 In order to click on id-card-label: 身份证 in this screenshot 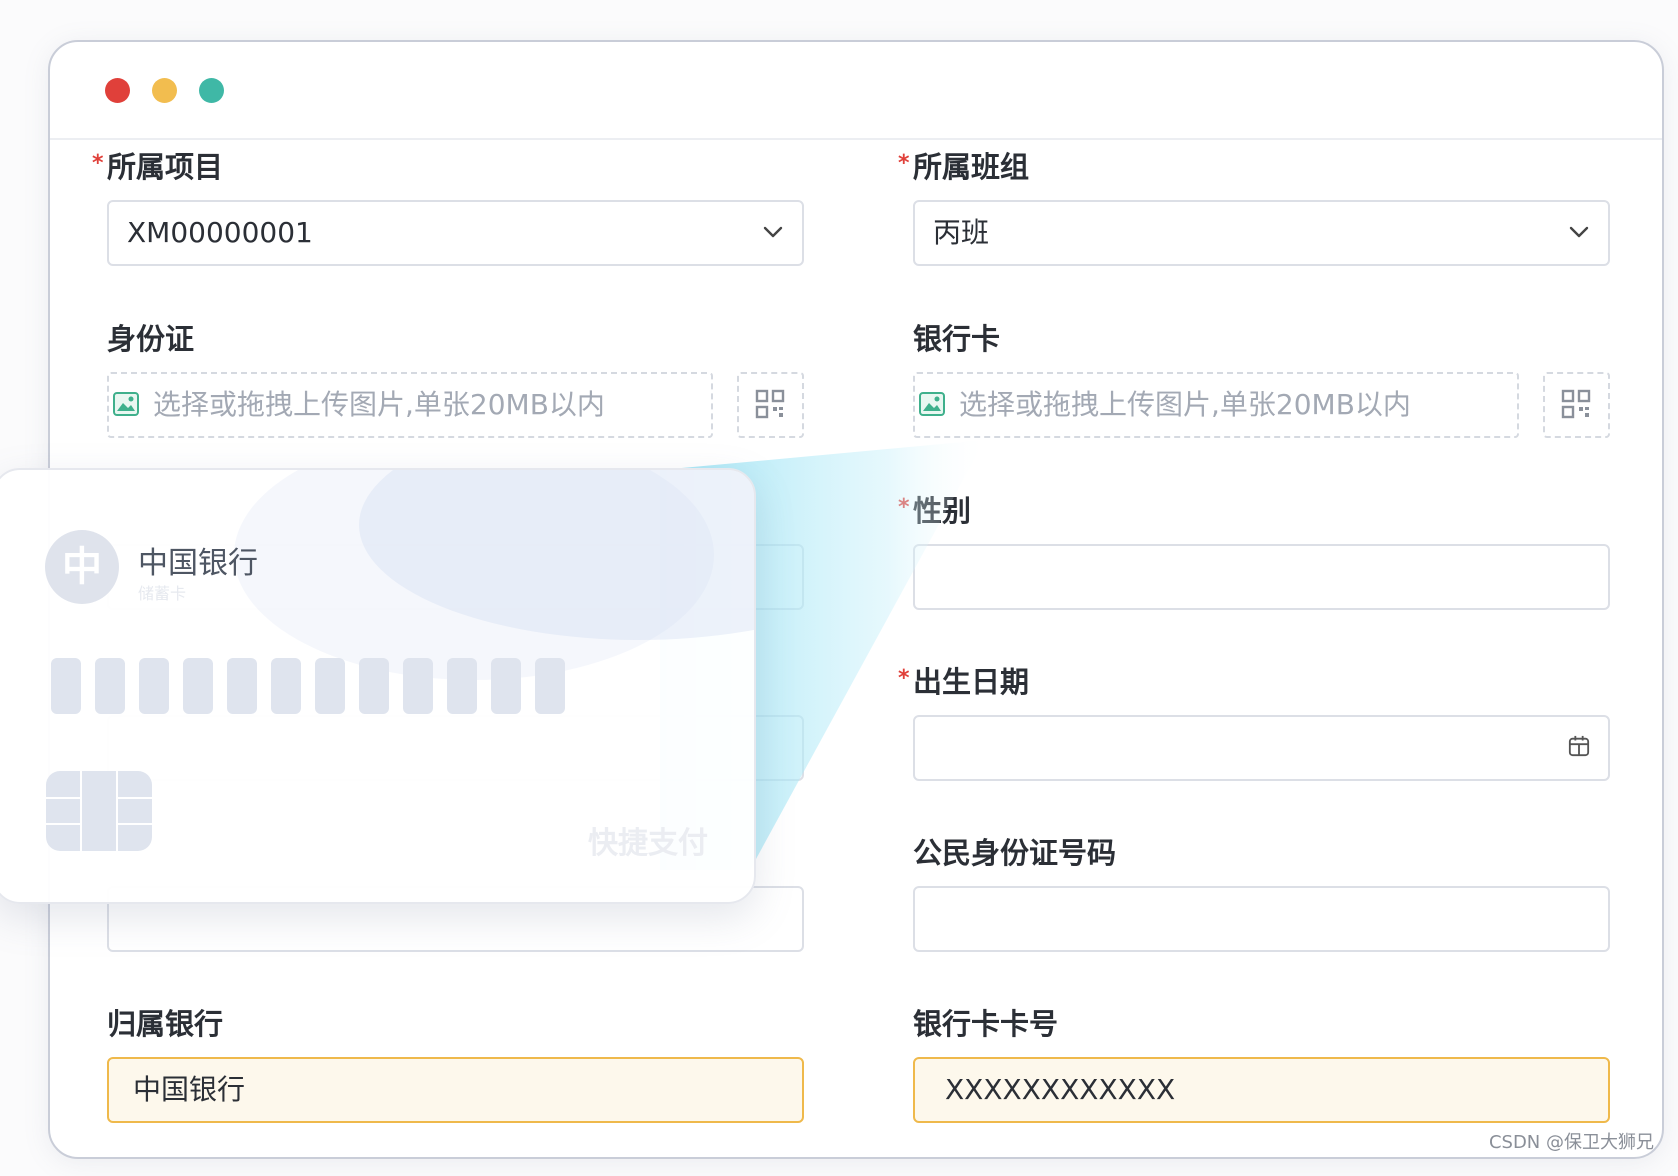, I will do `click(151, 339)`.